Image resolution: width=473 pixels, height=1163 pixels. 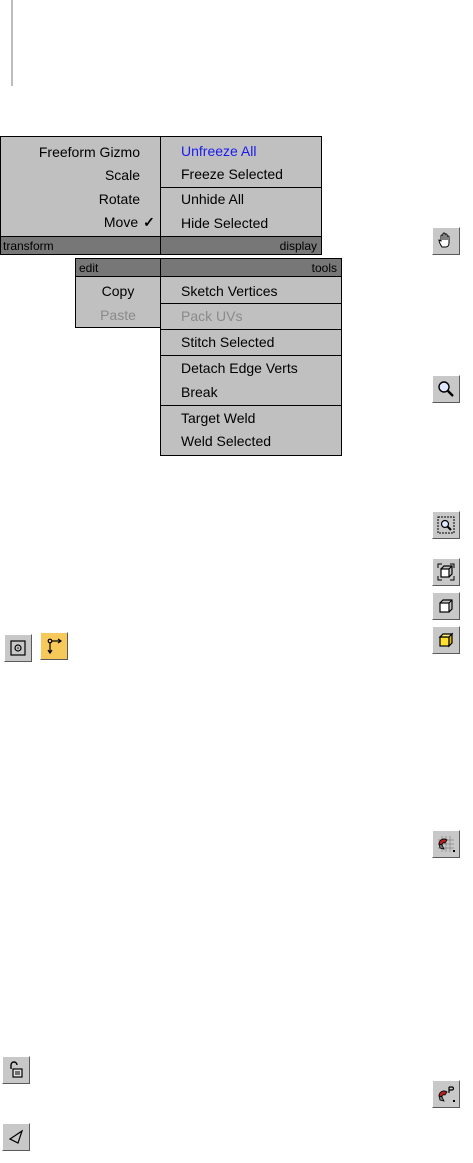 I want to click on menu-item-stitch-selected: Stitch Selected, so click(x=251, y=342).